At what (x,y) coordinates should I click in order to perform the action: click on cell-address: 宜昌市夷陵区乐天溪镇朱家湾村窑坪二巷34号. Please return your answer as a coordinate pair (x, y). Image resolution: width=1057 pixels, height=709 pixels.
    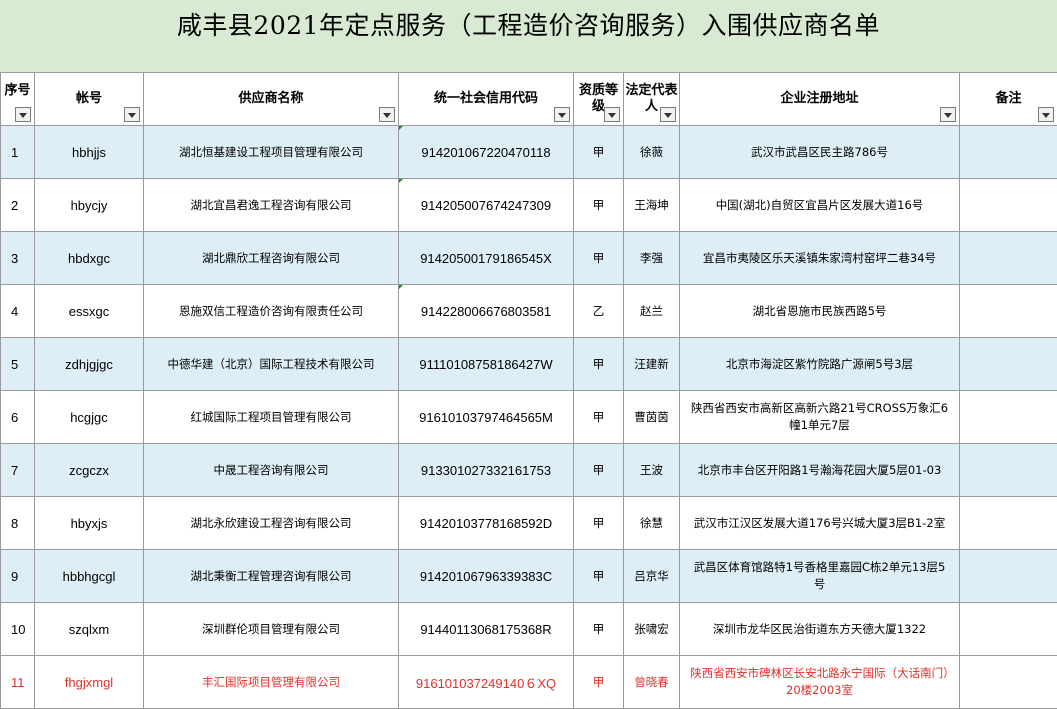
    Looking at the image, I should click on (819, 258).